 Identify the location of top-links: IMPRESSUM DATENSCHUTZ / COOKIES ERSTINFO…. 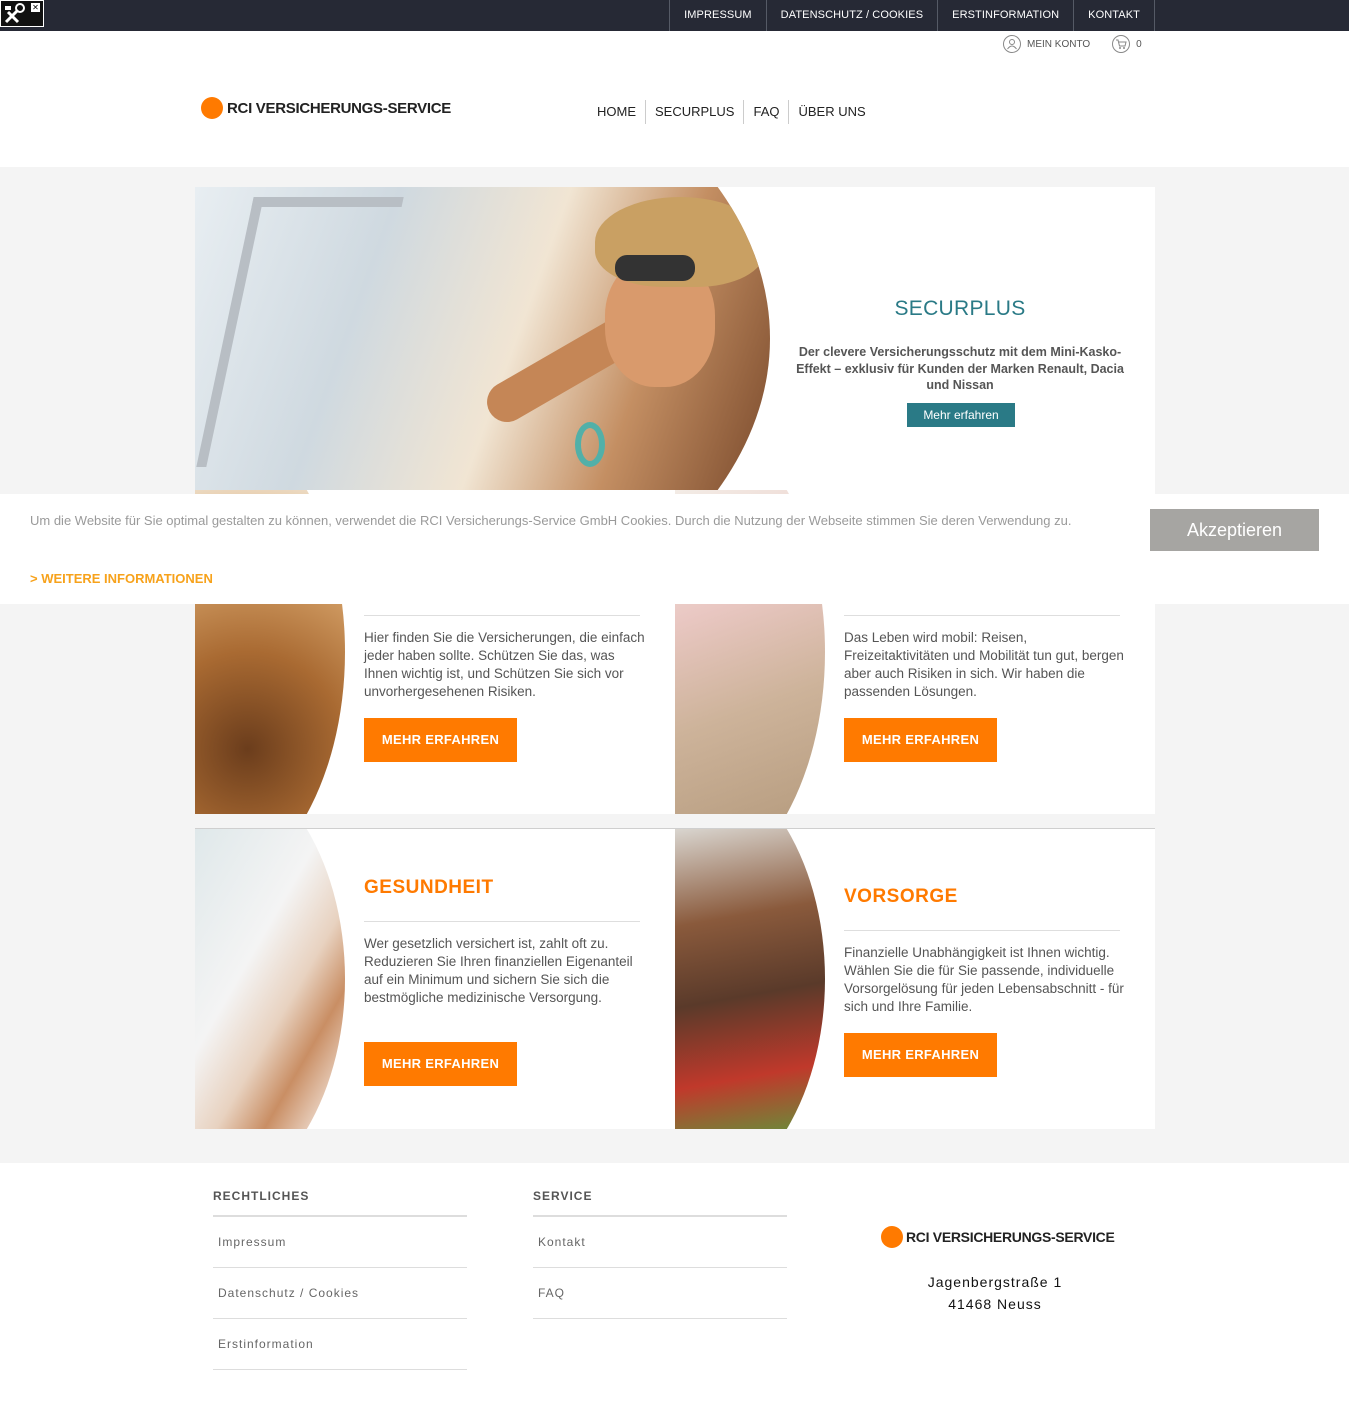
(912, 15).